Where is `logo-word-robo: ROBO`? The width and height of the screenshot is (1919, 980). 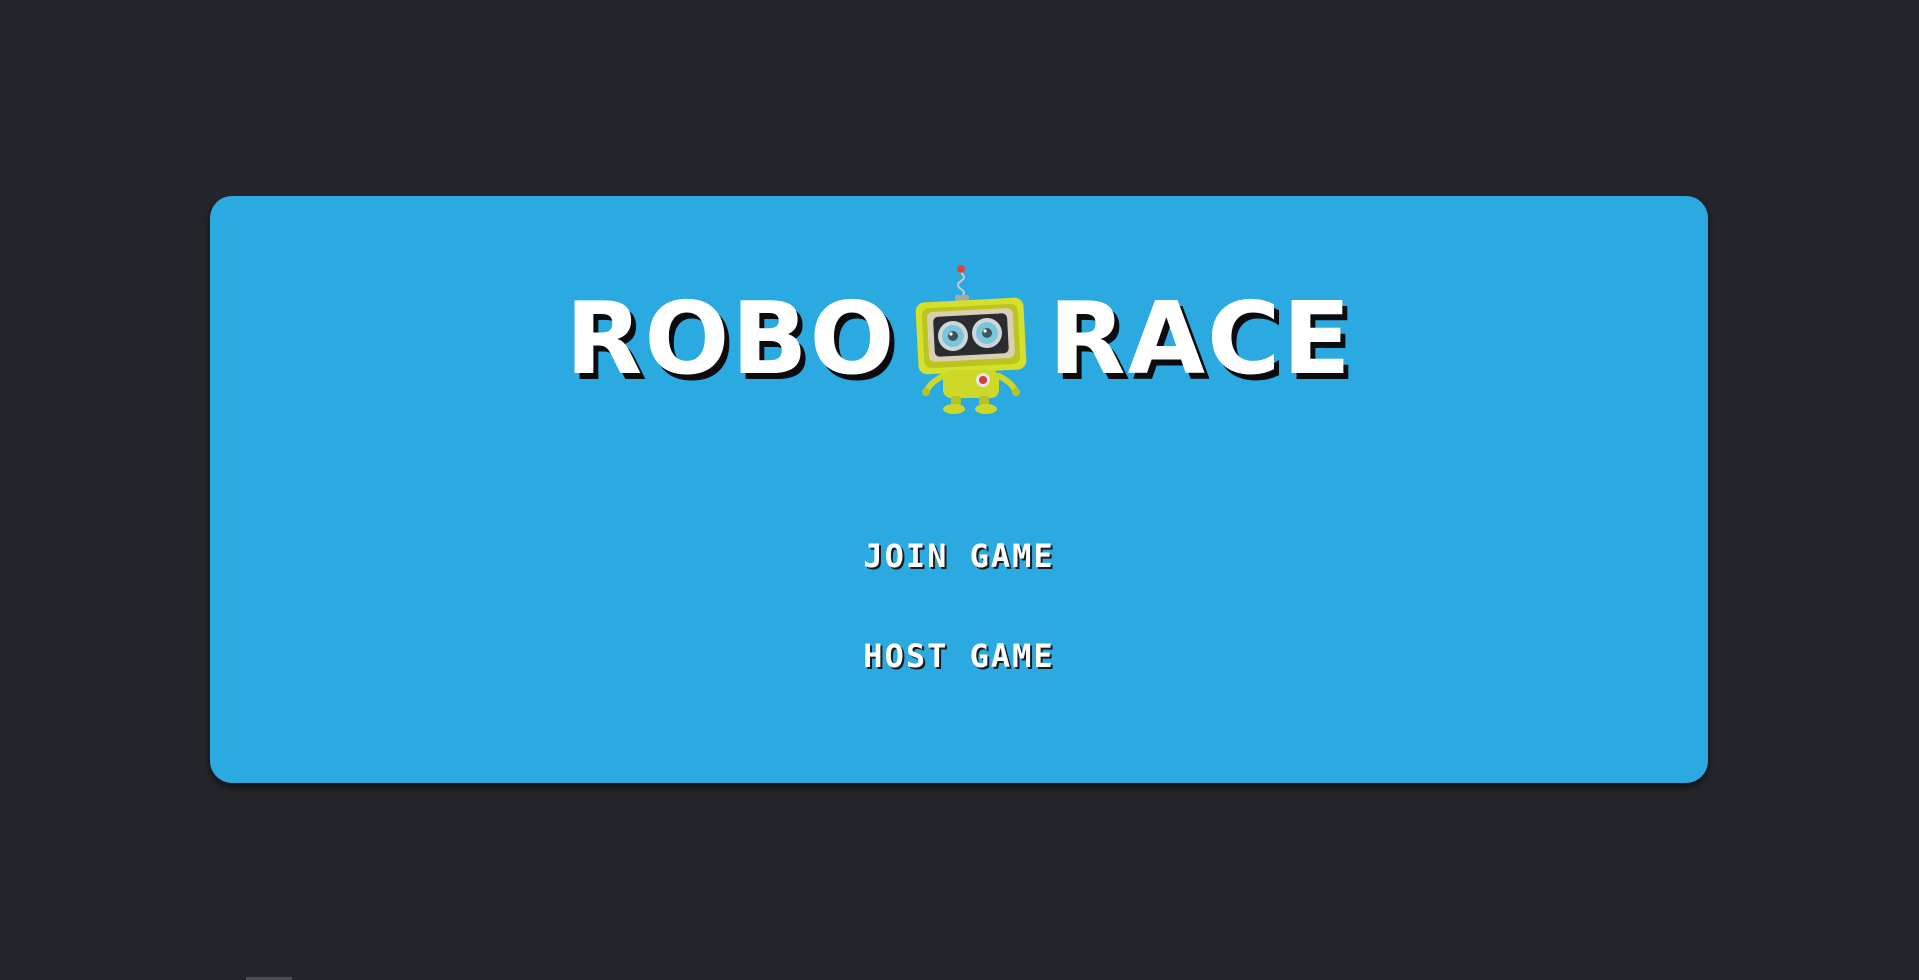 logo-word-robo: ROBO is located at coordinates (731, 338).